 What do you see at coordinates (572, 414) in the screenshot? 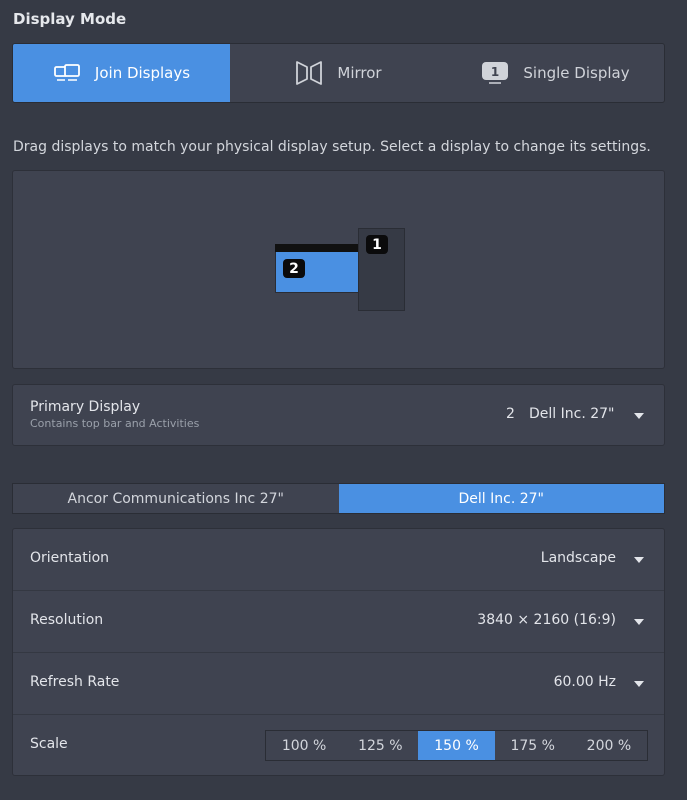
I see `primary-display-name: Dell Inc. 27"` at bounding box center [572, 414].